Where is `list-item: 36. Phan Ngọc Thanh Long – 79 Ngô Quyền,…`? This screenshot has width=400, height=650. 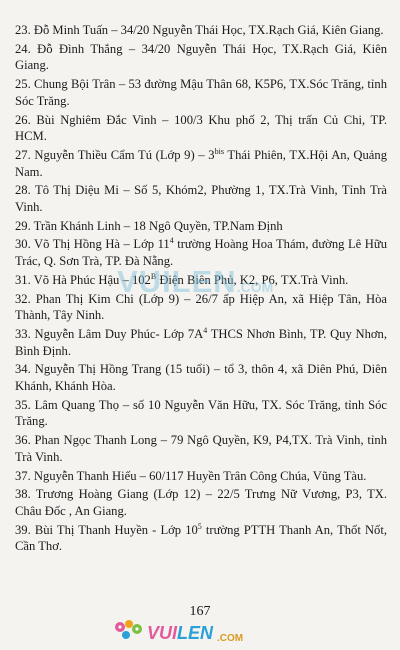 list-item: 36. Phan Ngọc Thanh Long – 79 Ngô Quyền,… is located at coordinates (201, 448).